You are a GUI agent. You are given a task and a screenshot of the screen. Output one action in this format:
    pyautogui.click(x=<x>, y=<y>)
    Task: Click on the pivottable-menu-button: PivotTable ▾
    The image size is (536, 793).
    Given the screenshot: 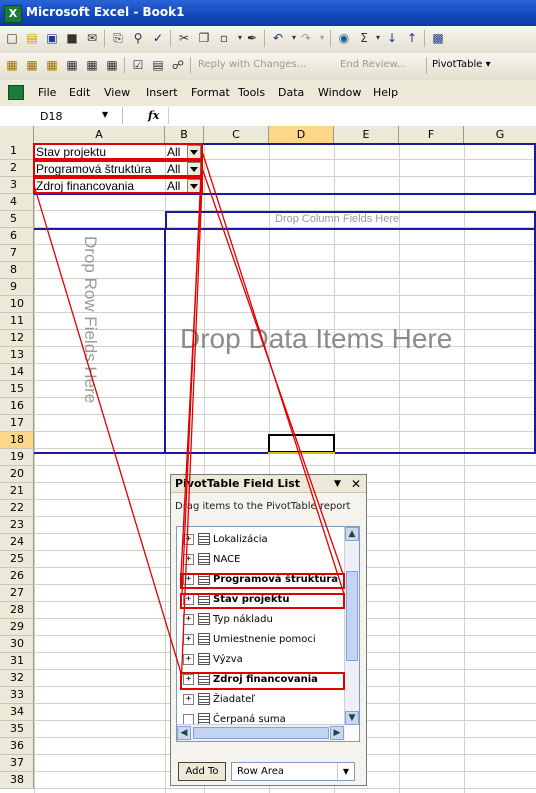 What is the action you would take?
    pyautogui.click(x=461, y=64)
    